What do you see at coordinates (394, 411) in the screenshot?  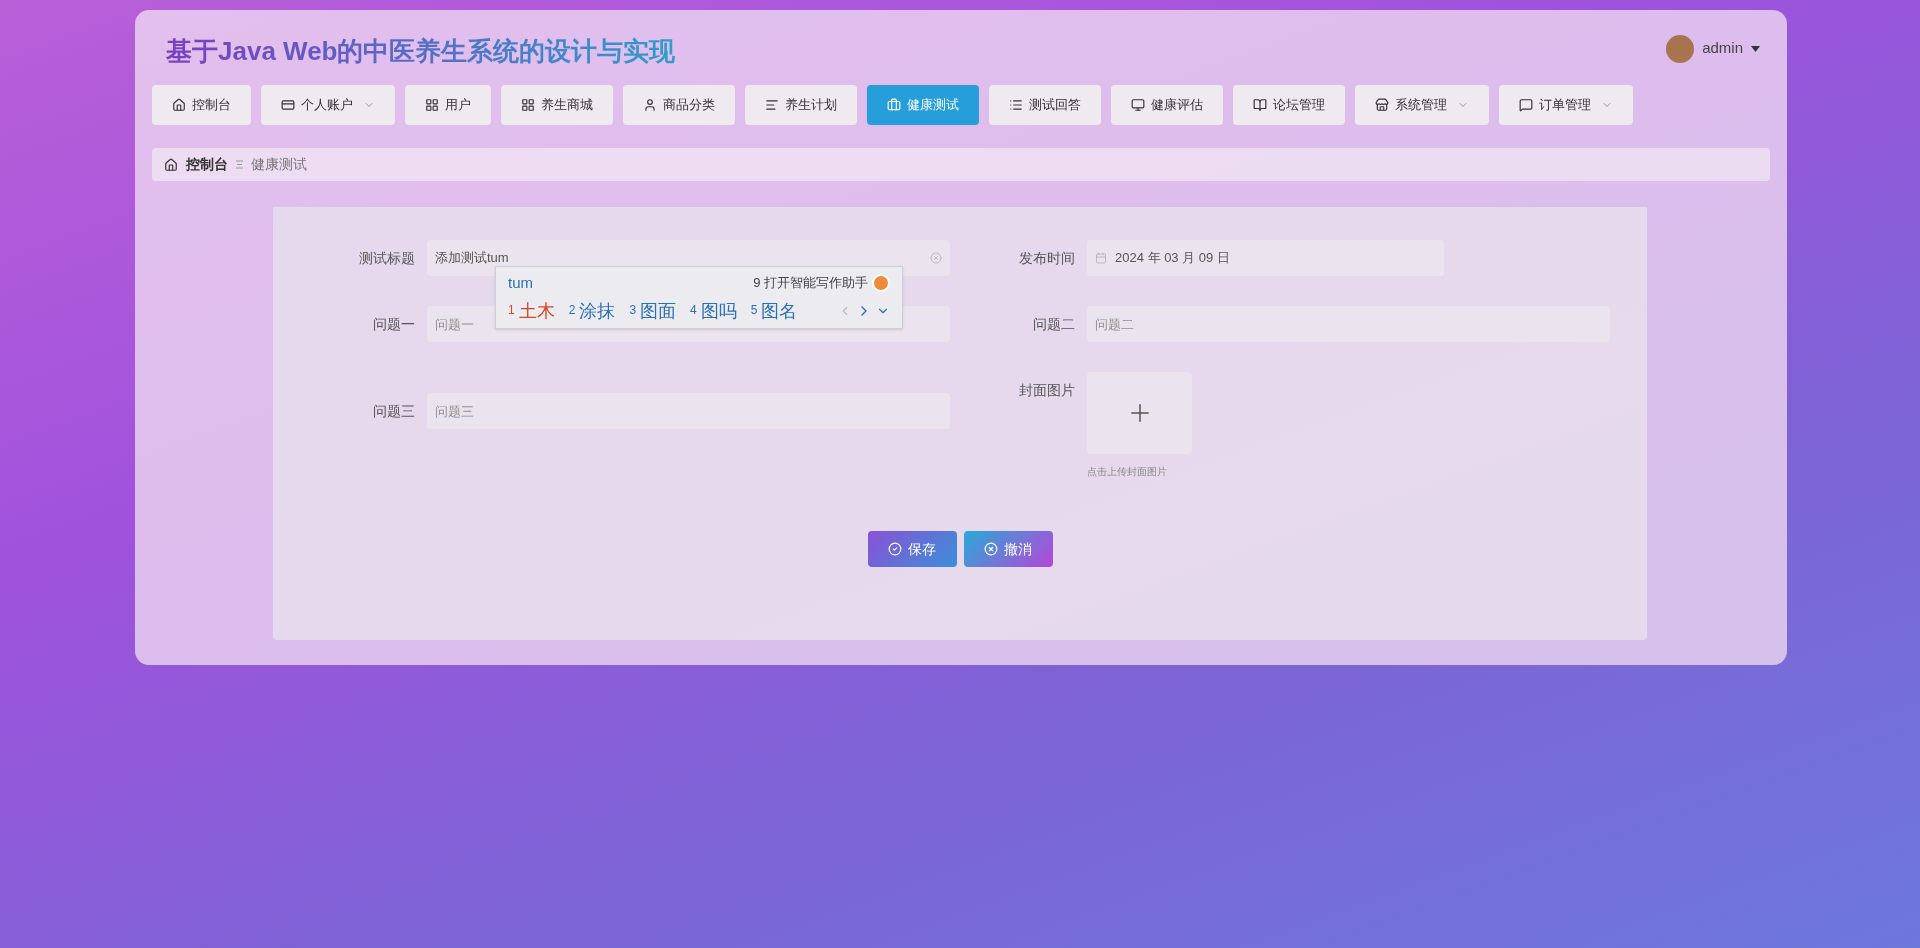 I see `field-label: 问题三` at bounding box center [394, 411].